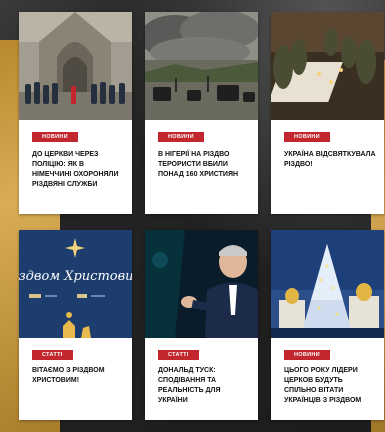 The image size is (385, 432). What do you see at coordinates (201, 66) in the screenshot?
I see `card-image-nigeria-smoke` at bounding box center [201, 66].